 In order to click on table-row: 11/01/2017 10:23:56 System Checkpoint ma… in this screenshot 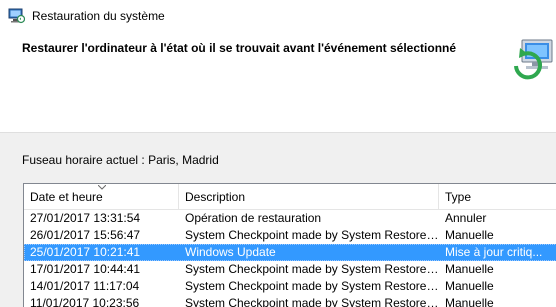, I will do `click(290, 301)`.